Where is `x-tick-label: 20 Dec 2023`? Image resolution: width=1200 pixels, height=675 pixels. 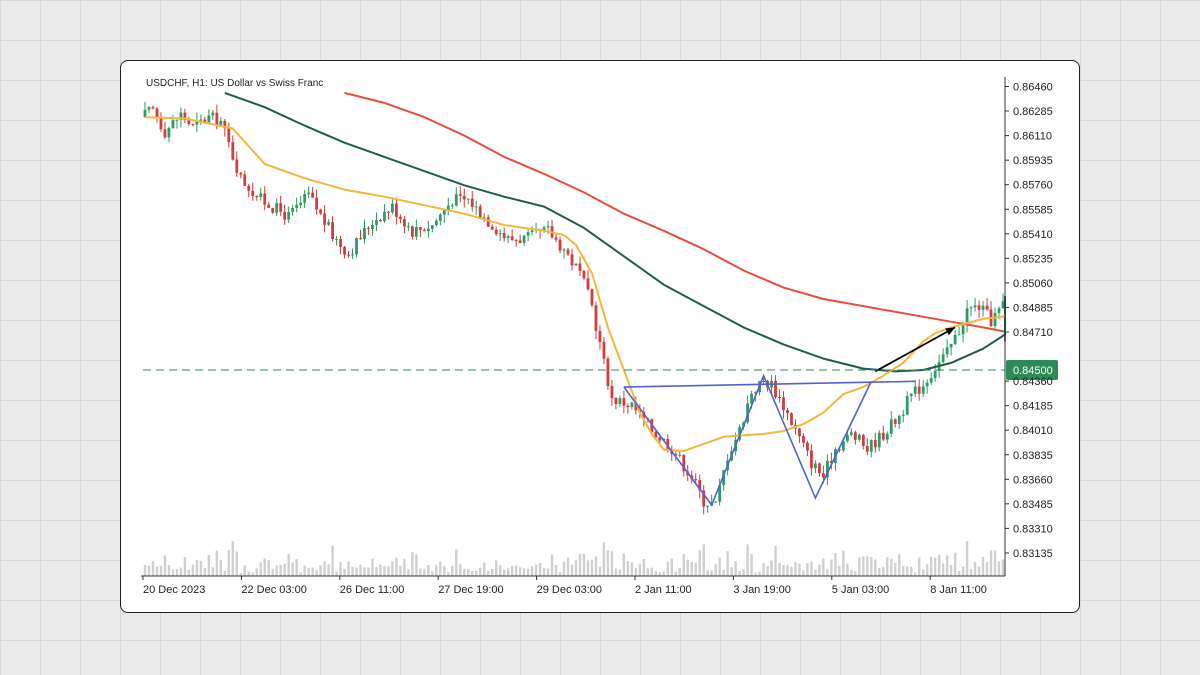 x-tick-label: 20 Dec 2023 is located at coordinates (174, 590).